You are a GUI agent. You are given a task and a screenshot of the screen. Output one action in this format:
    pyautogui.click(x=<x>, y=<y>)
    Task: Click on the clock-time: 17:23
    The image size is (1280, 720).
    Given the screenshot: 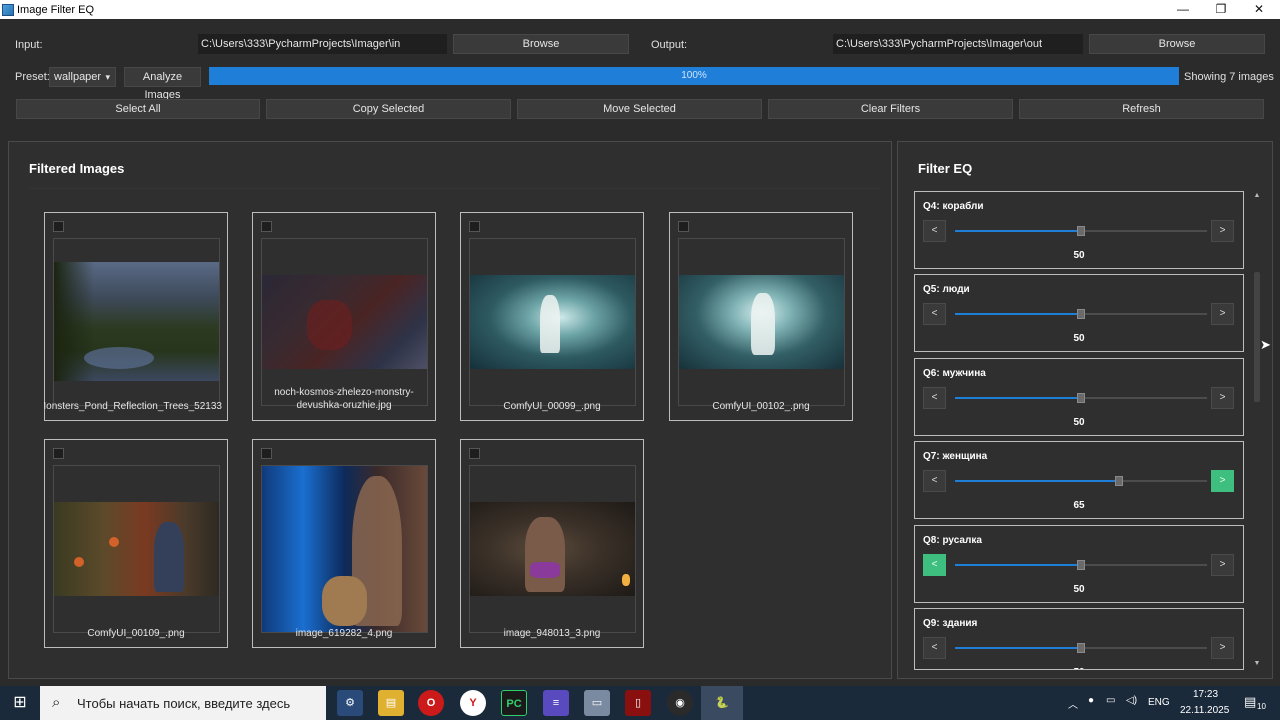 What is the action you would take?
    pyautogui.click(x=1205, y=694)
    